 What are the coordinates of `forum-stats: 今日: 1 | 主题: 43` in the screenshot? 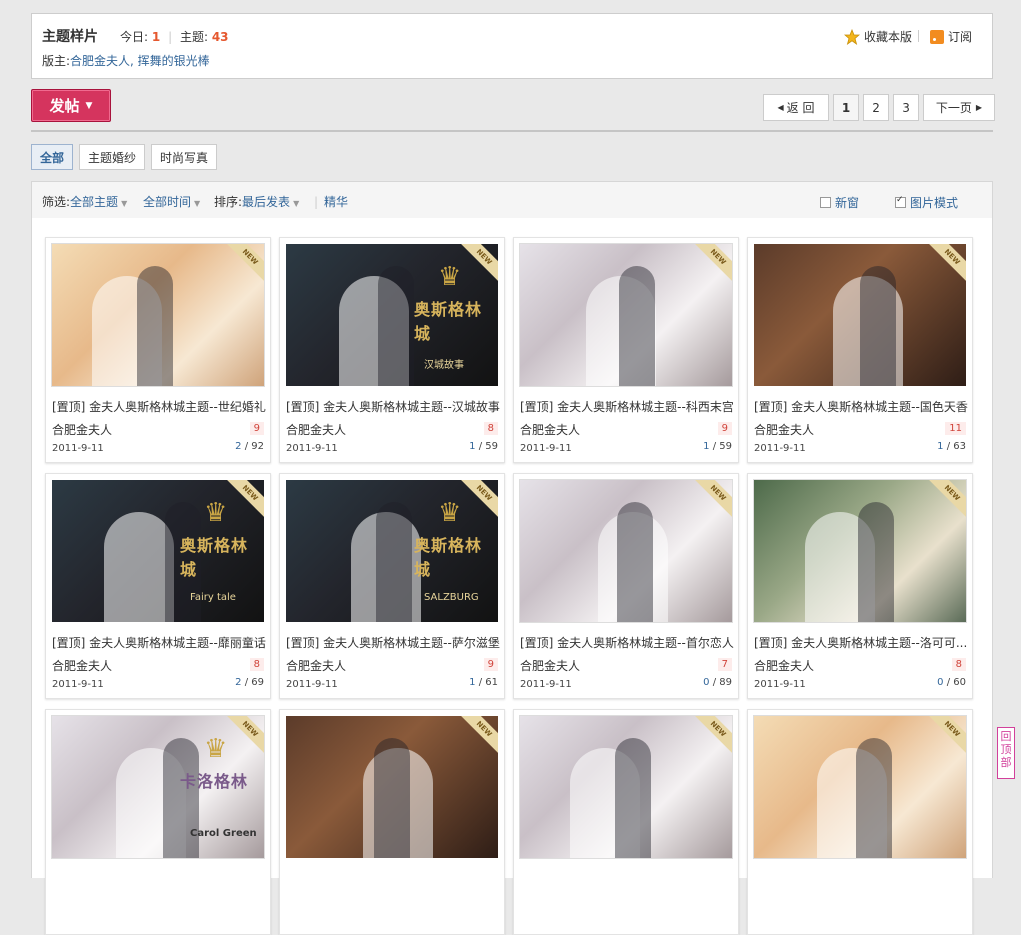 It's located at (174, 37).